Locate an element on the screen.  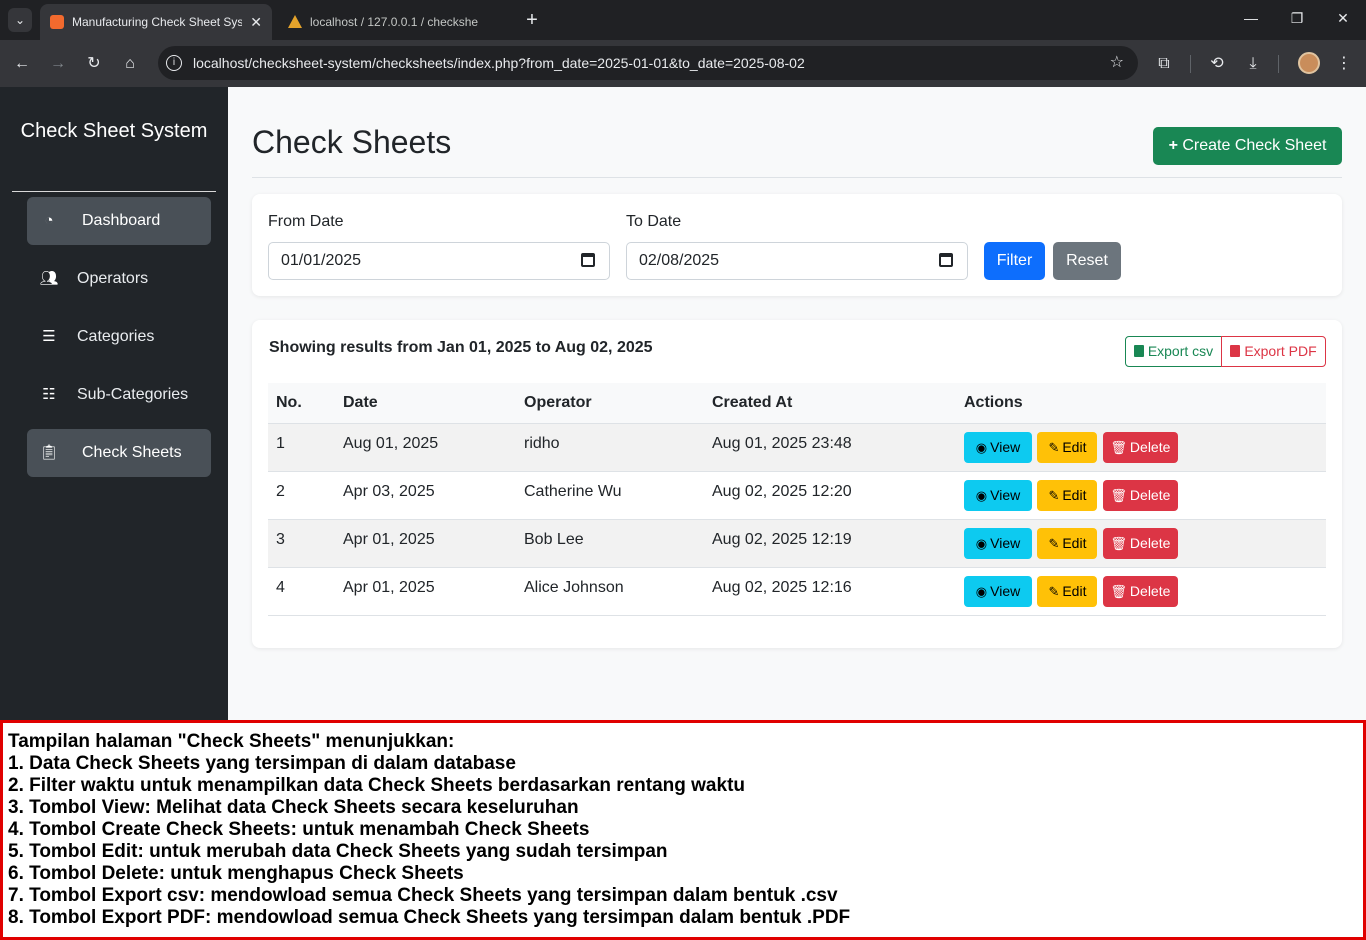
from-date-input: 01/01/2025 is located at coordinates (439, 261).